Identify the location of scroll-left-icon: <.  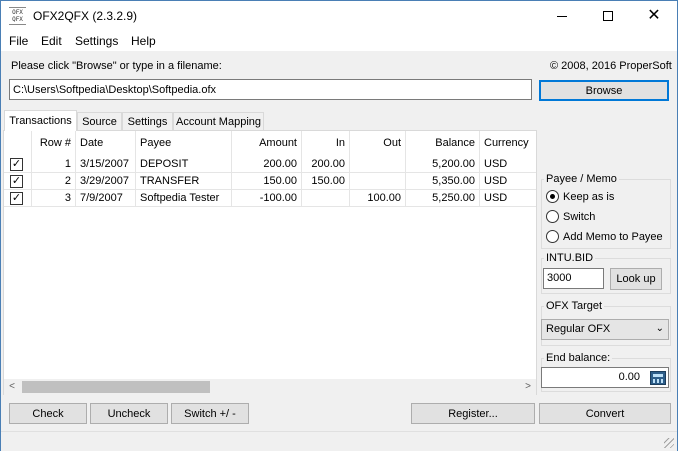
(12, 387).